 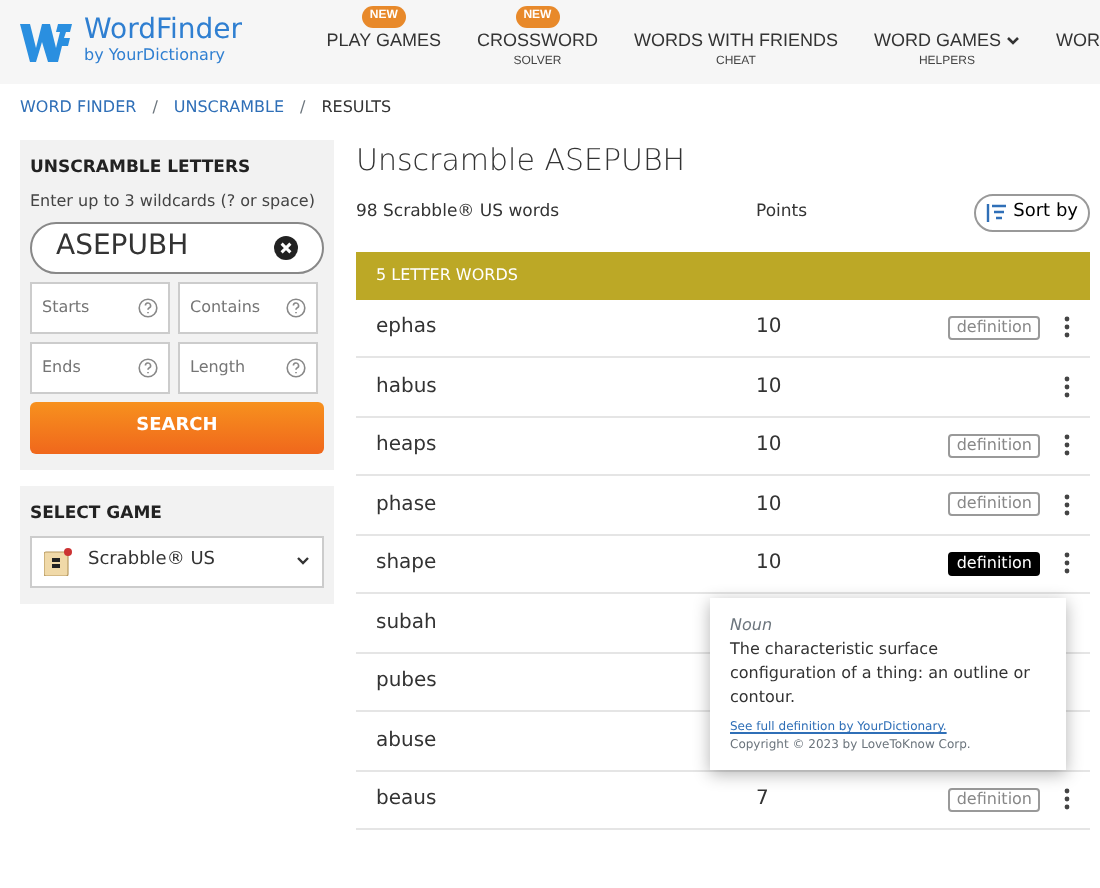 I want to click on breadcrumb-link: UNSCRAMBLE, so click(x=229, y=118).